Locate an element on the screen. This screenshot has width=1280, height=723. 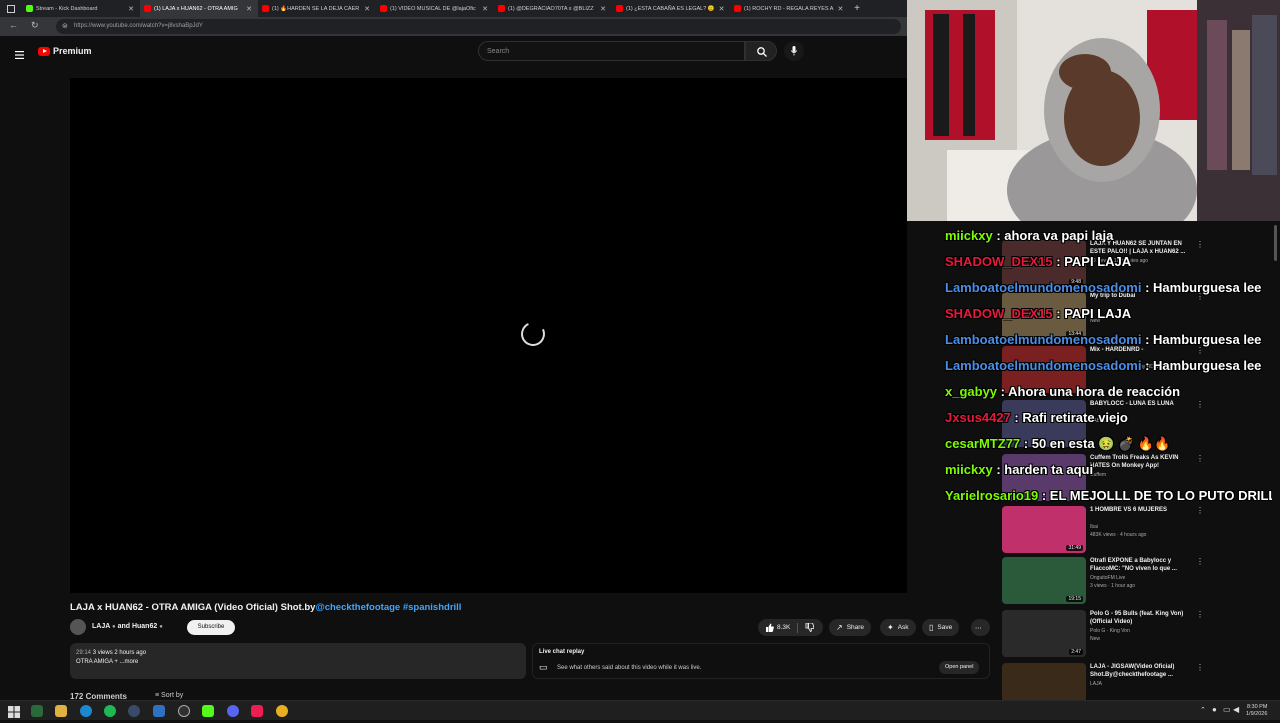
pen-icon is located at coordinates (159, 711).